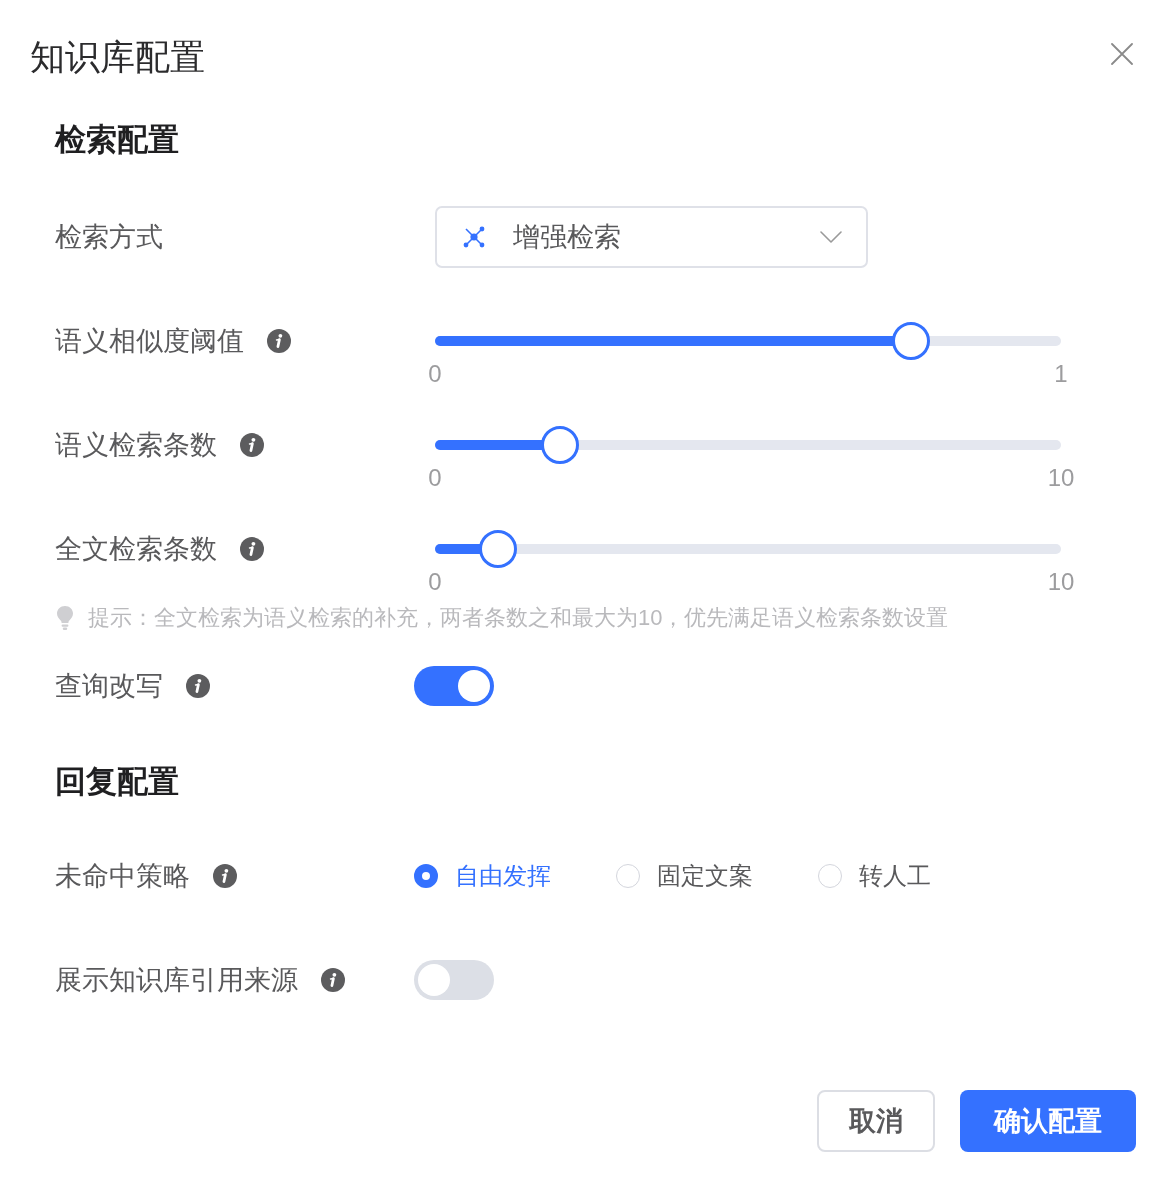 Image resolution: width=1168 pixels, height=1180 pixels. What do you see at coordinates (176, 980) in the screenshot?
I see `field-label: 展示知识库引用来源` at bounding box center [176, 980].